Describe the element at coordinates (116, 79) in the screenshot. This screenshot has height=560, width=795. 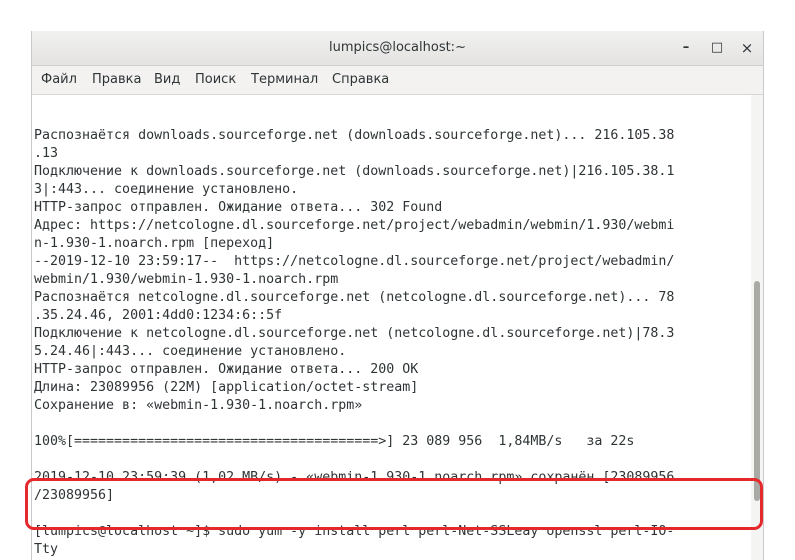
I see `menu-edit: Правка` at that location.